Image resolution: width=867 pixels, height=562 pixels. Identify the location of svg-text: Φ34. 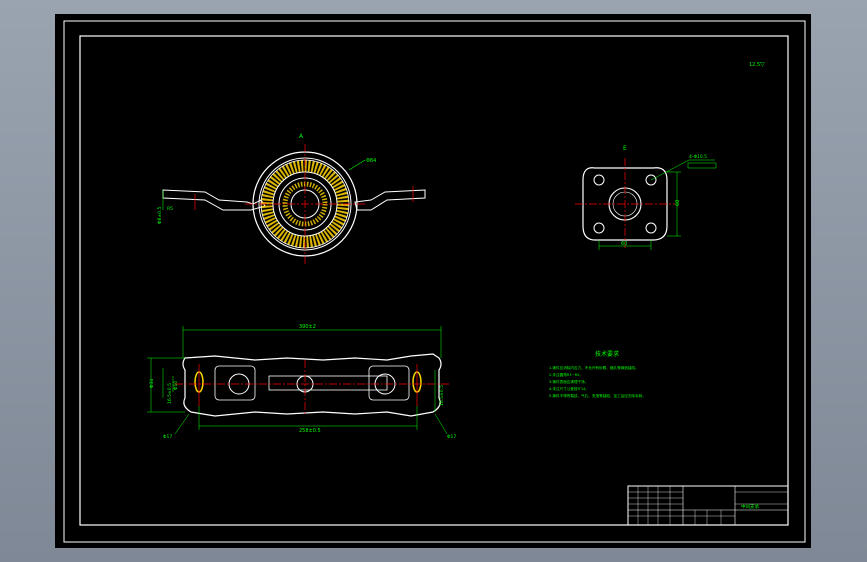
(152, 383).